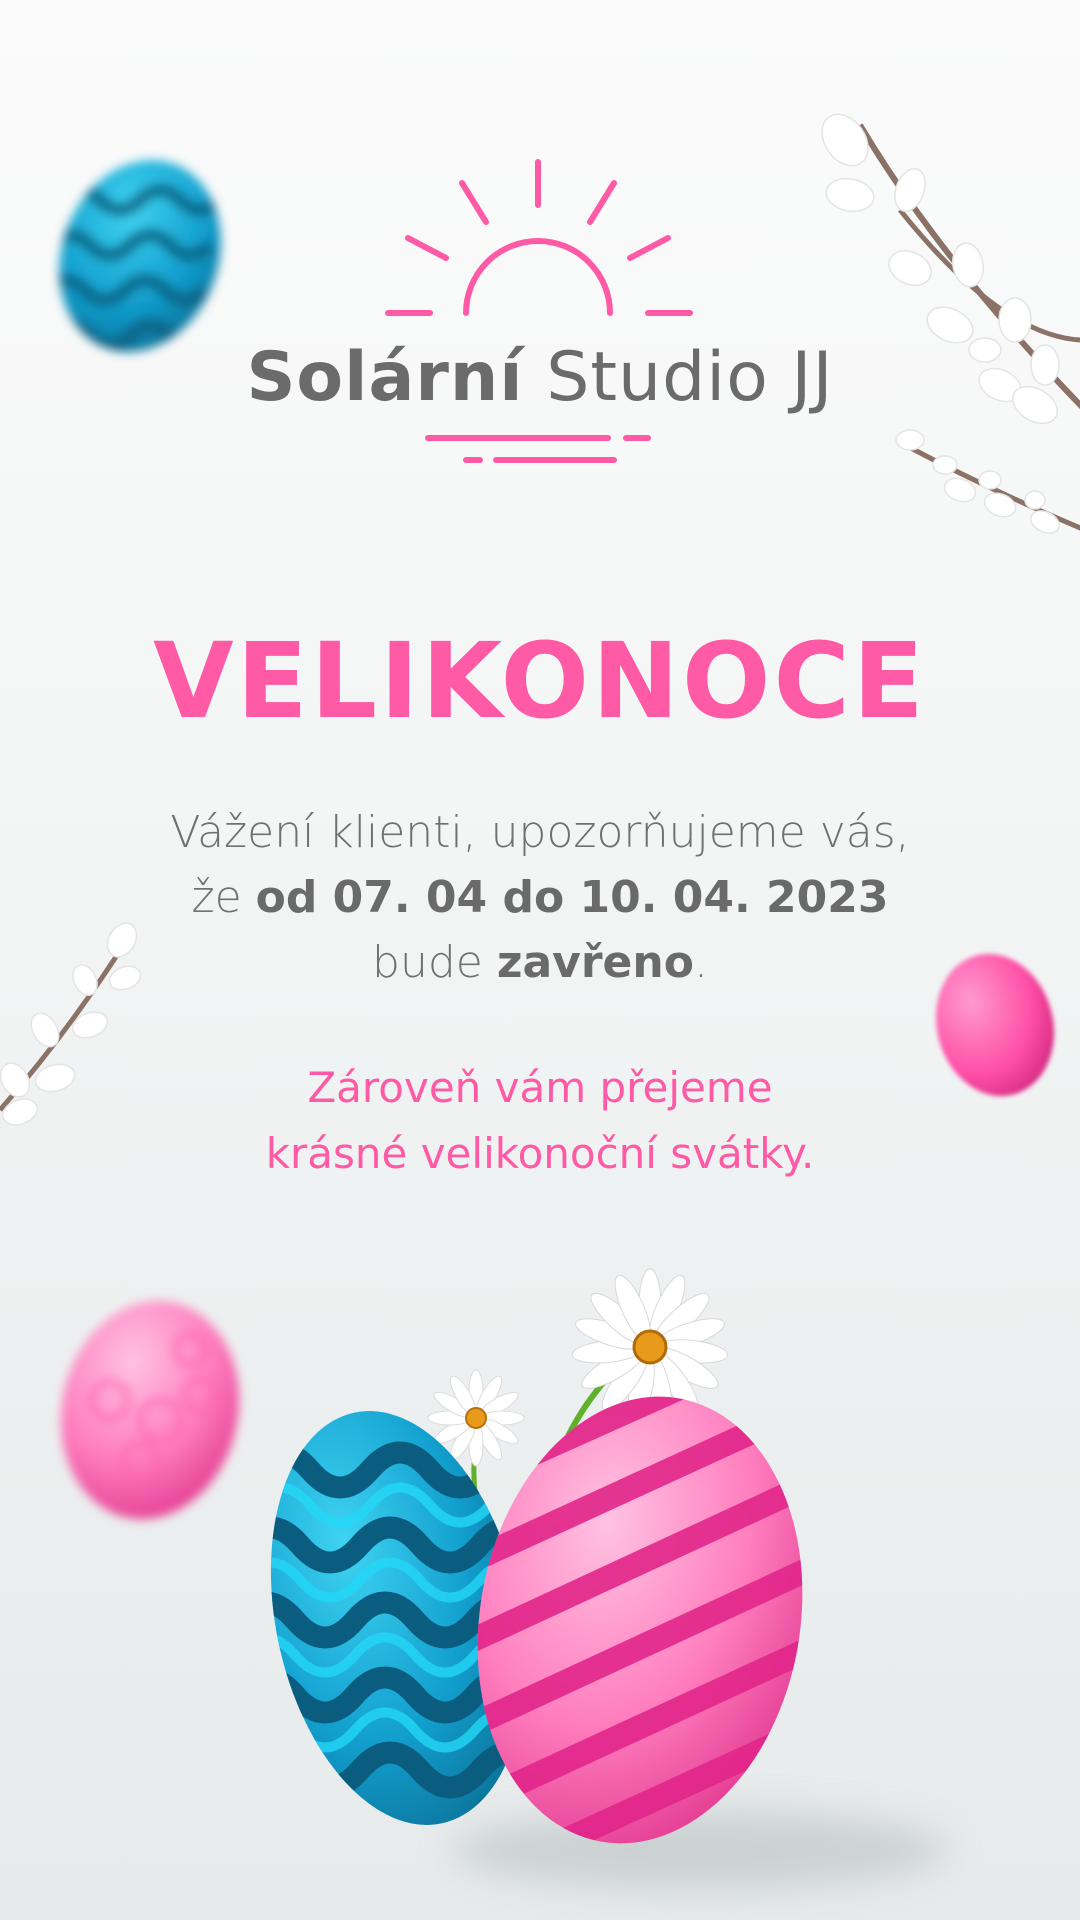 The image size is (1080, 1920). What do you see at coordinates (690, 377) in the screenshot?
I see `brand-name-regular: Studio JJ` at bounding box center [690, 377].